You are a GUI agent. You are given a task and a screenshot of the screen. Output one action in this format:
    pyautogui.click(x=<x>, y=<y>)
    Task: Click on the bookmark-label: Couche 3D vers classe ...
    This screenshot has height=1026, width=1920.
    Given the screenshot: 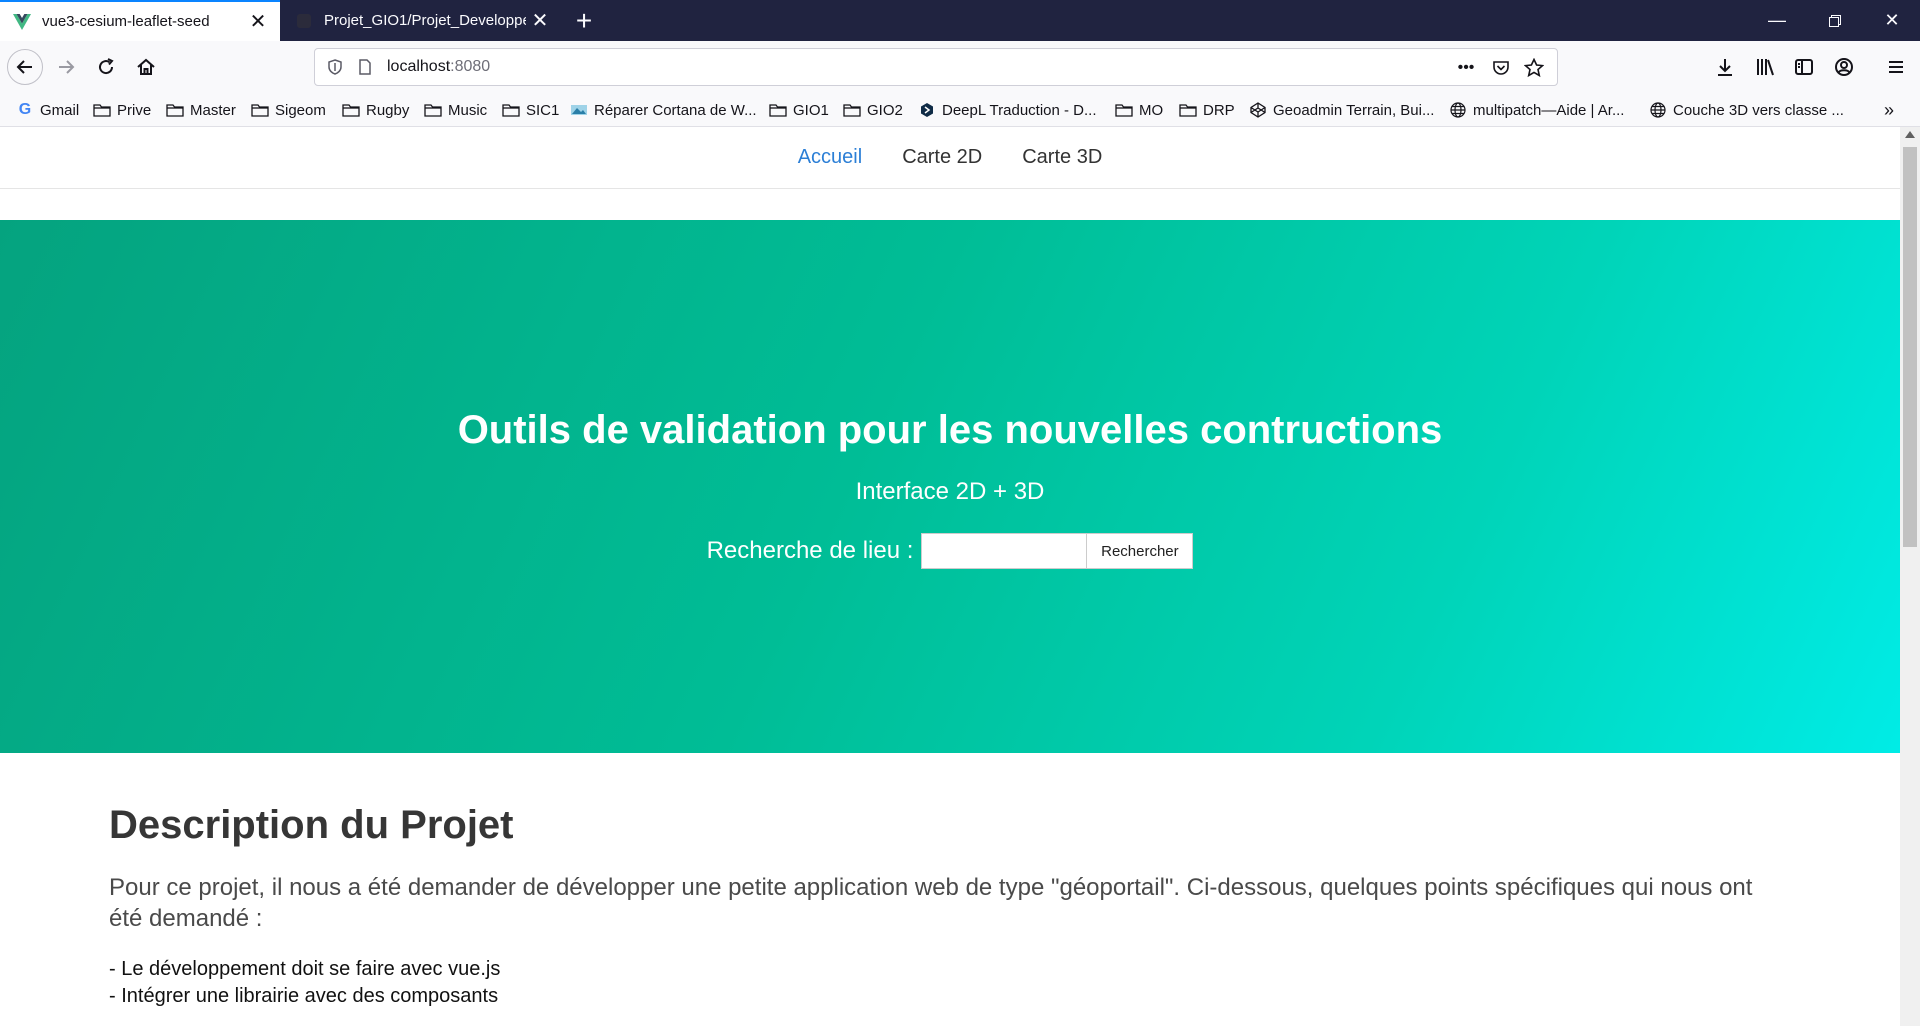 What is the action you would take?
    pyautogui.click(x=1758, y=110)
    